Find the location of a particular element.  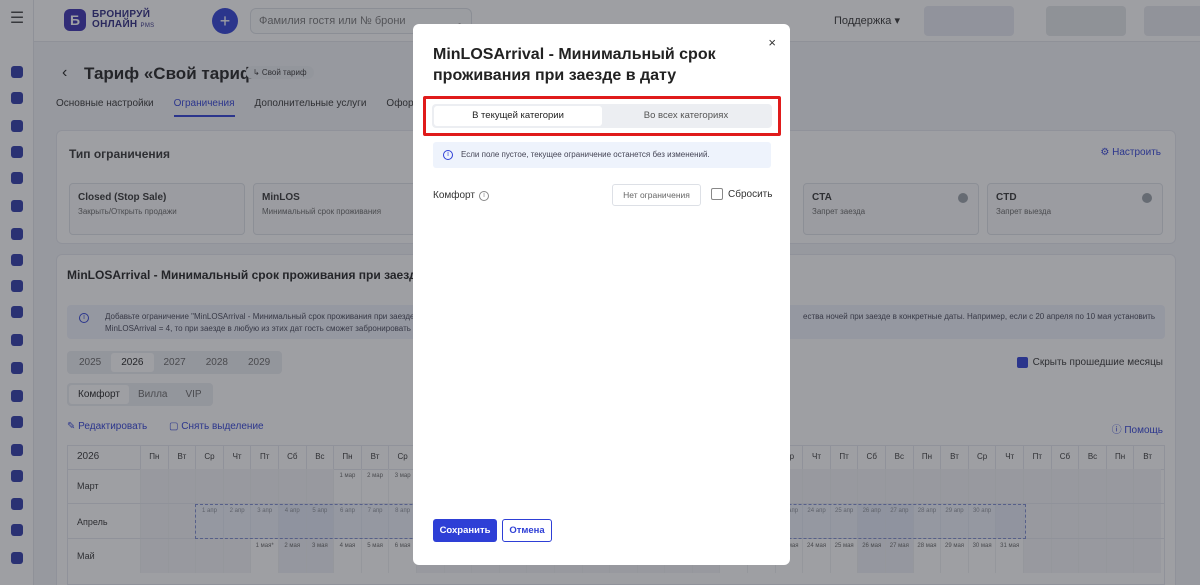

tab-current-category: В текущей категории is located at coordinates (518, 116).